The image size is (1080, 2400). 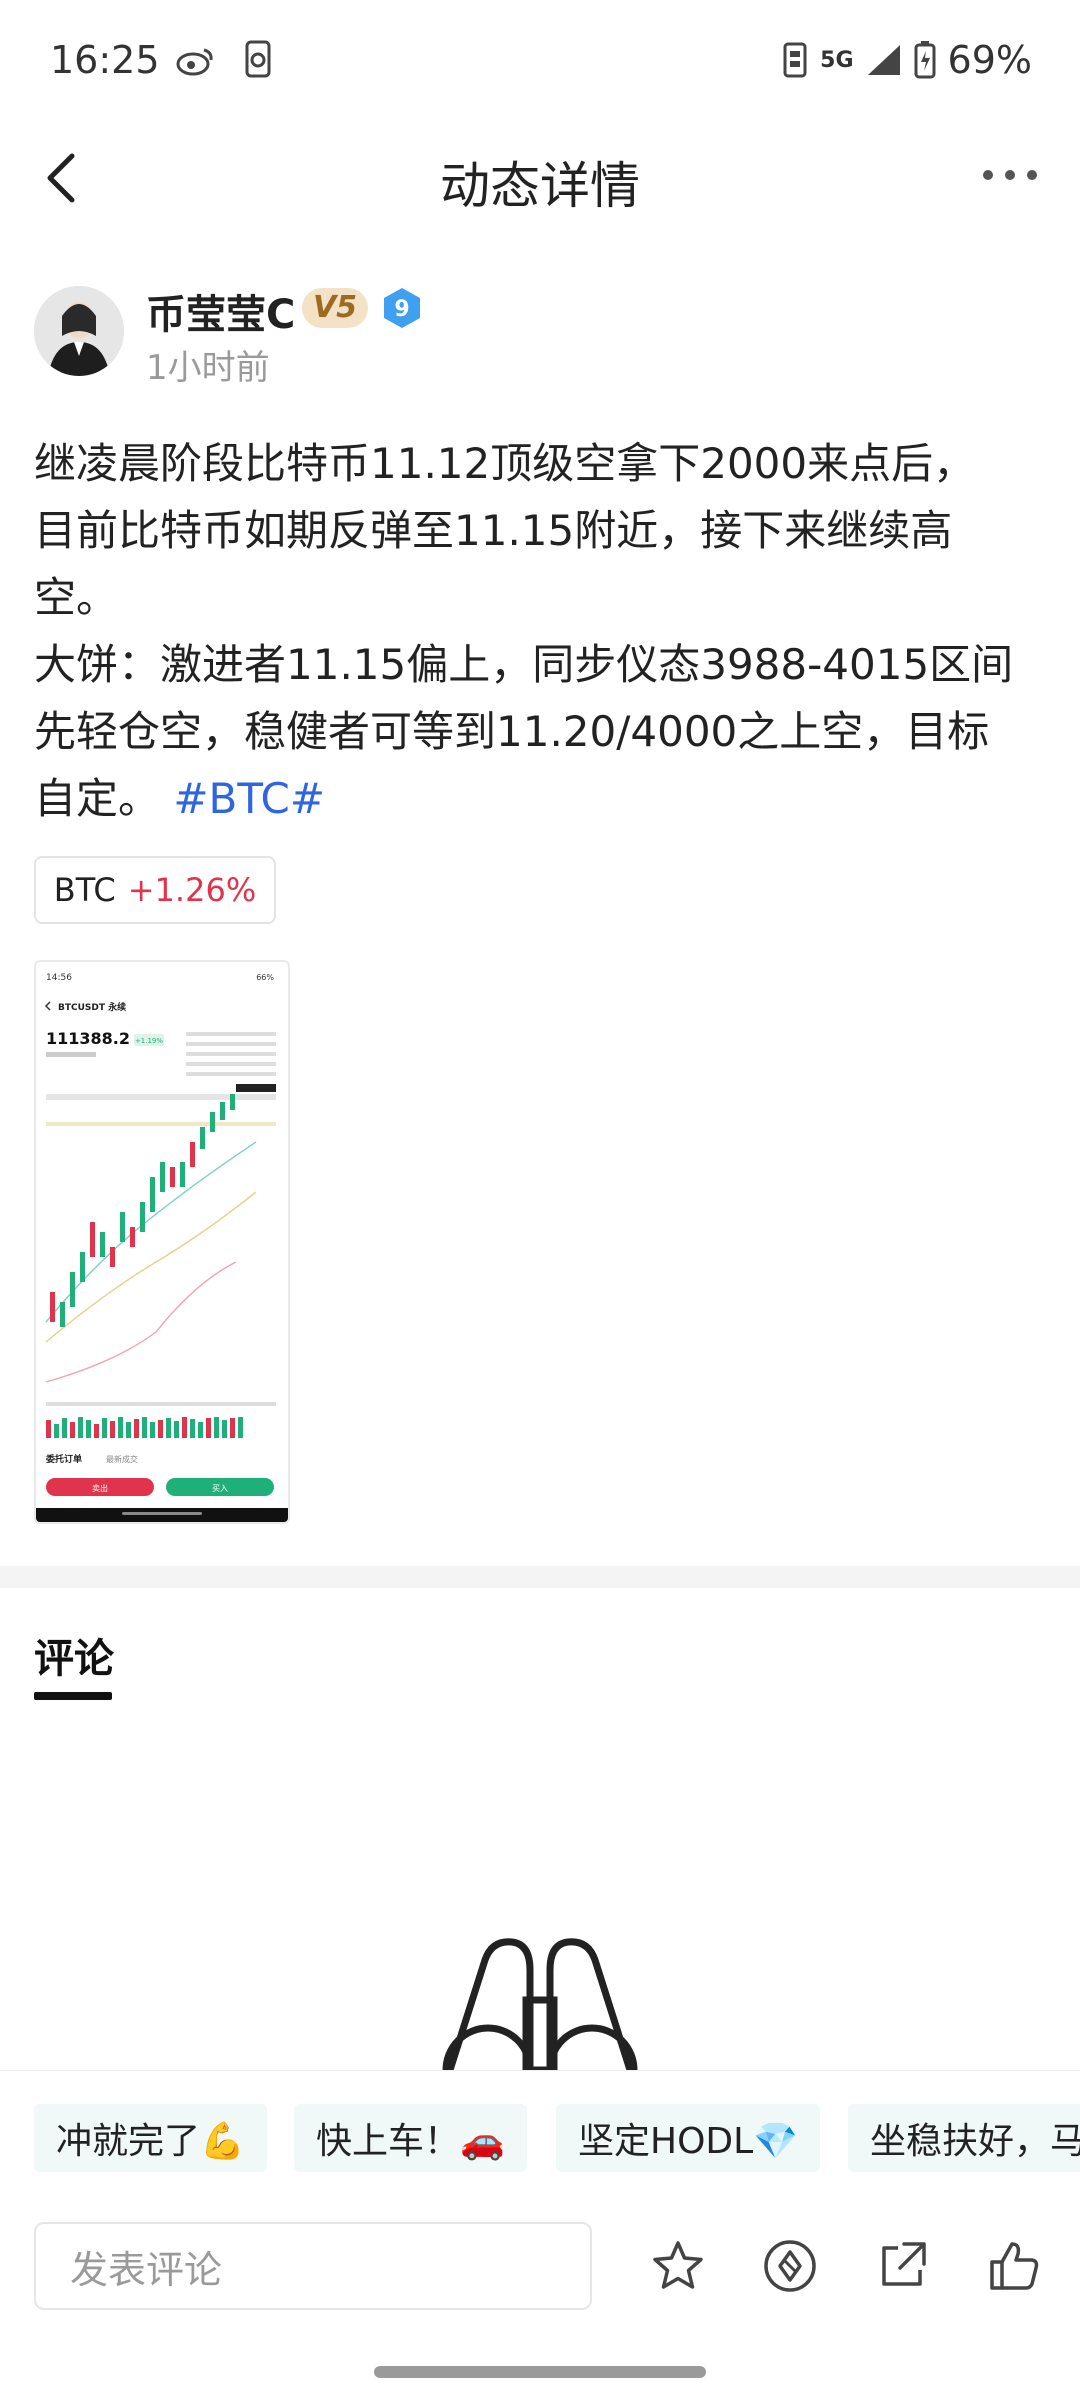 I want to click on thumb-buy-button: 买入, so click(x=220, y=1488).